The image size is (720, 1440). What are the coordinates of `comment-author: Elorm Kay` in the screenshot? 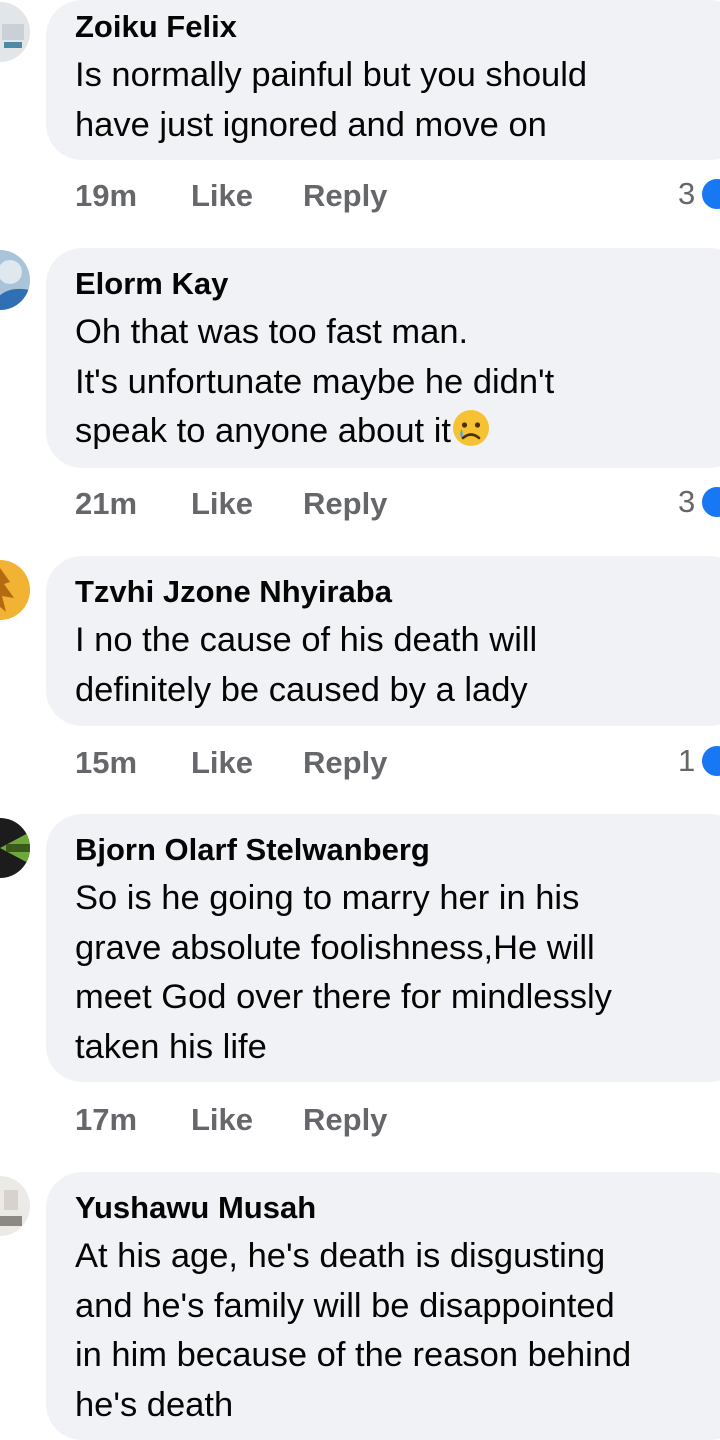 It's located at (390, 284).